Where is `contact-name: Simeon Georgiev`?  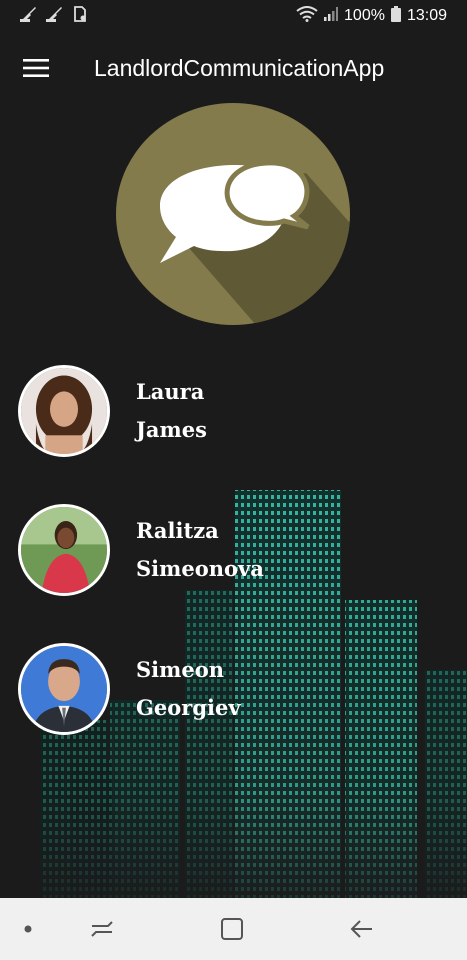
contact-name: Simeon Georgiev is located at coordinates (188, 689).